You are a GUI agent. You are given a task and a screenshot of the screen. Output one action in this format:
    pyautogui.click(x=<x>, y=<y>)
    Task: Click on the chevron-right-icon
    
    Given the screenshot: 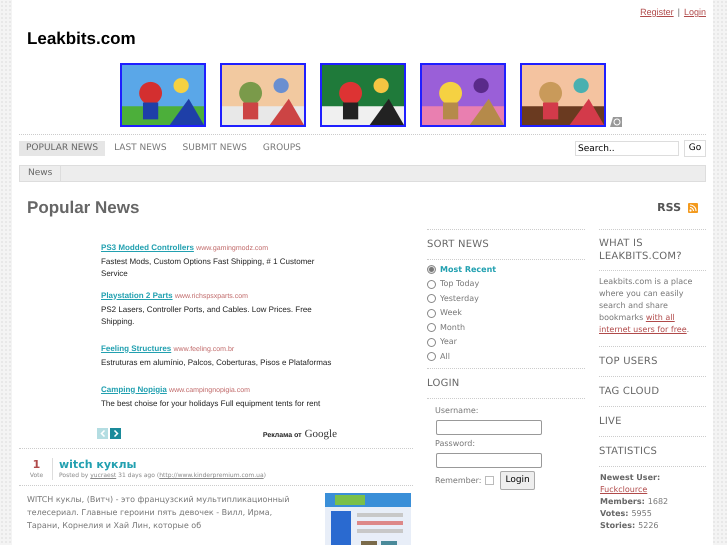 What is the action you would take?
    pyautogui.click(x=115, y=434)
    